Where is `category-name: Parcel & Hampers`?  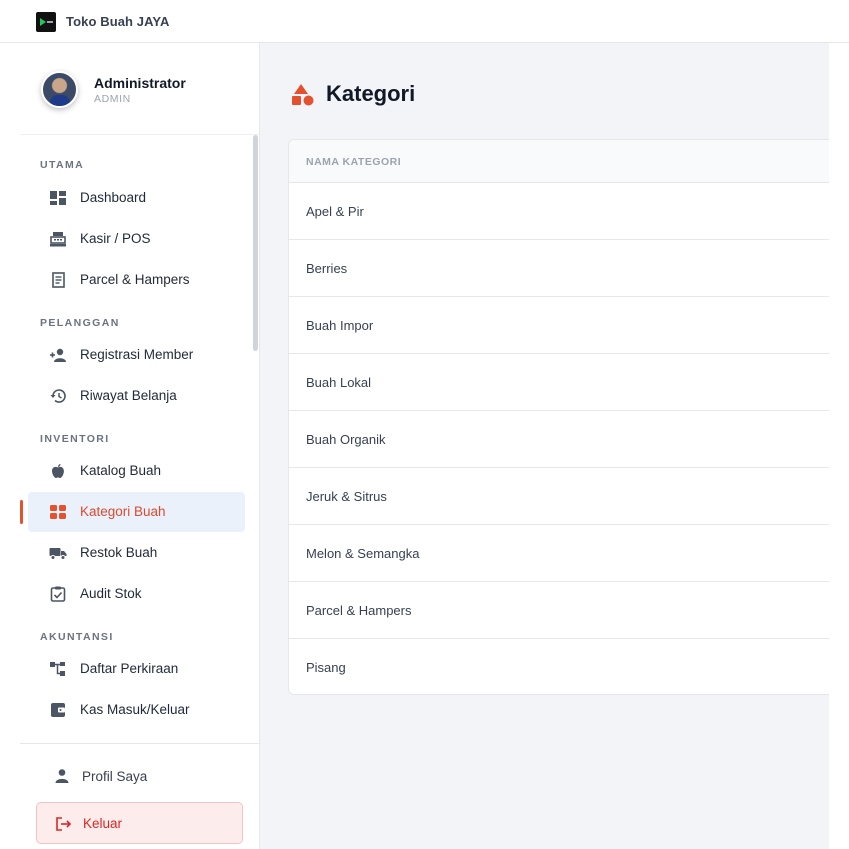 category-name: Parcel & Hampers is located at coordinates (359, 610).